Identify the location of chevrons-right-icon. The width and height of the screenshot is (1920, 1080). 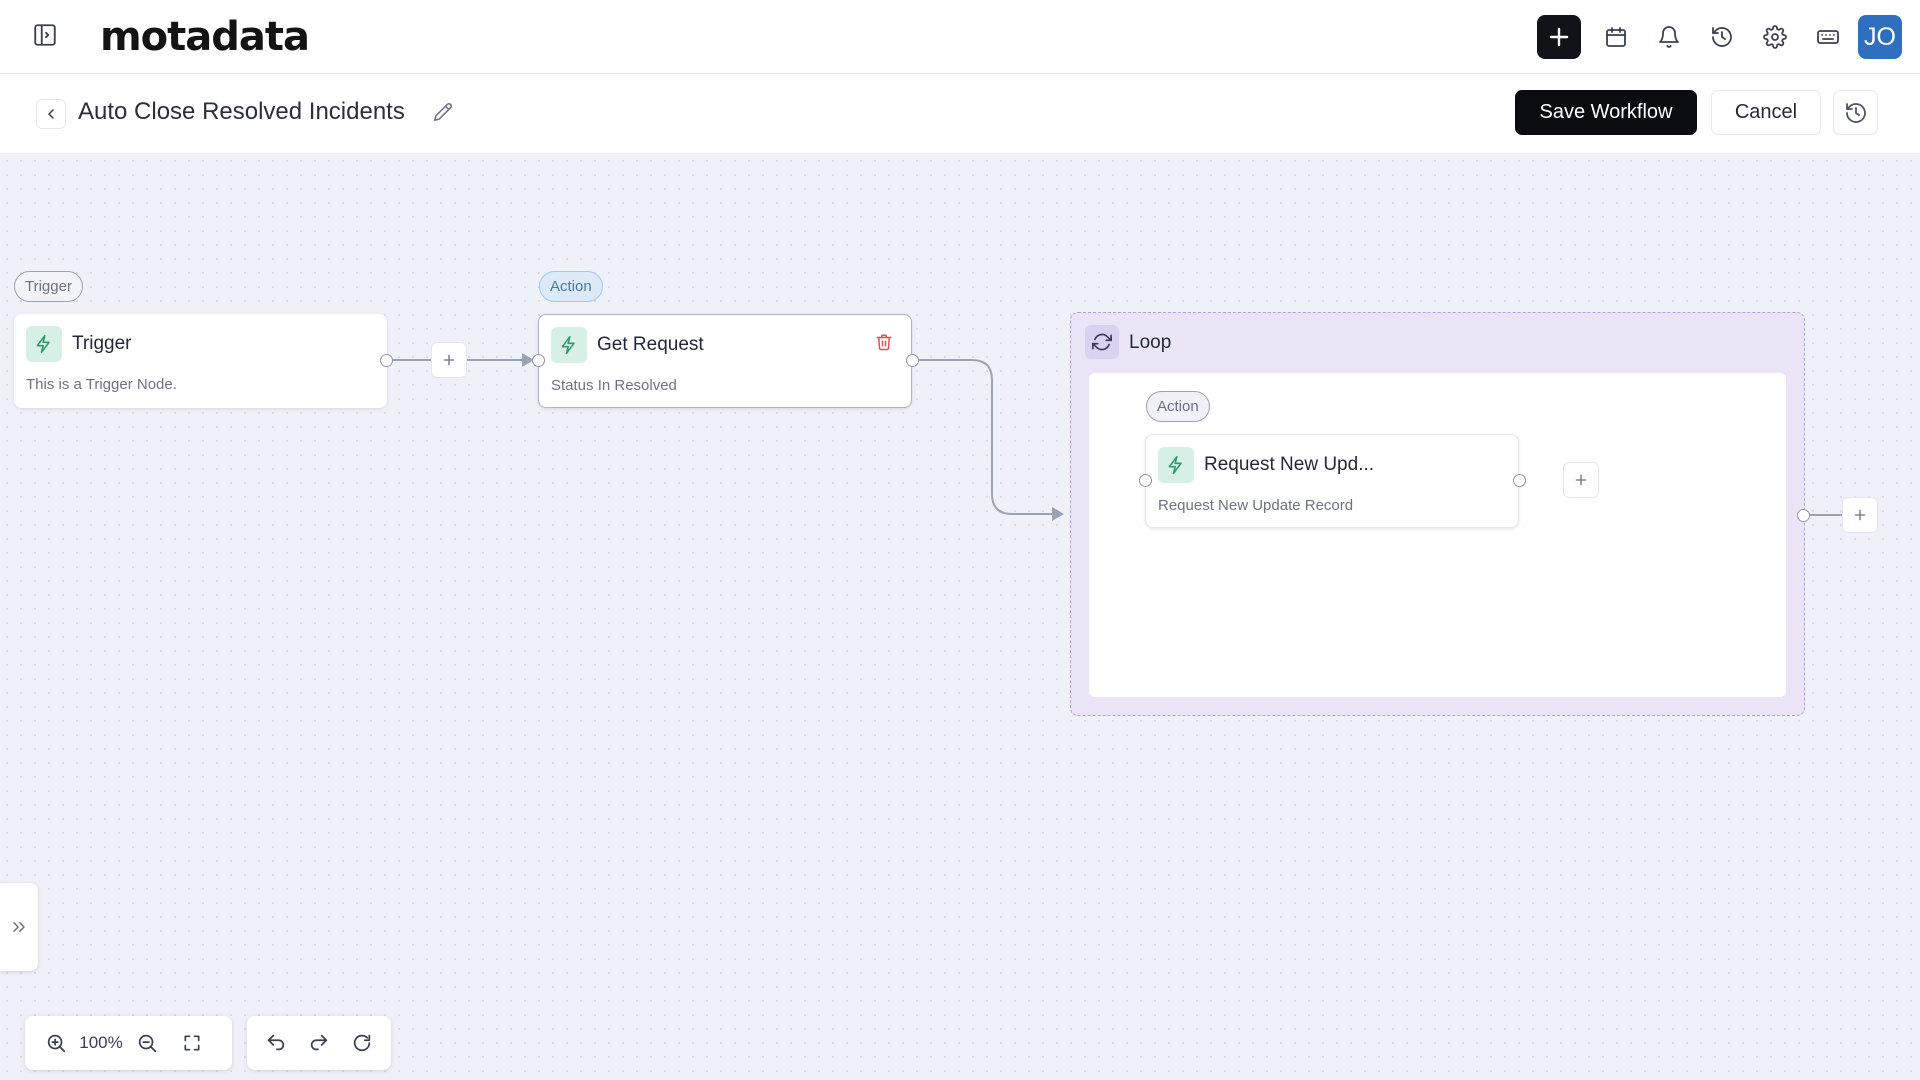
(19, 927).